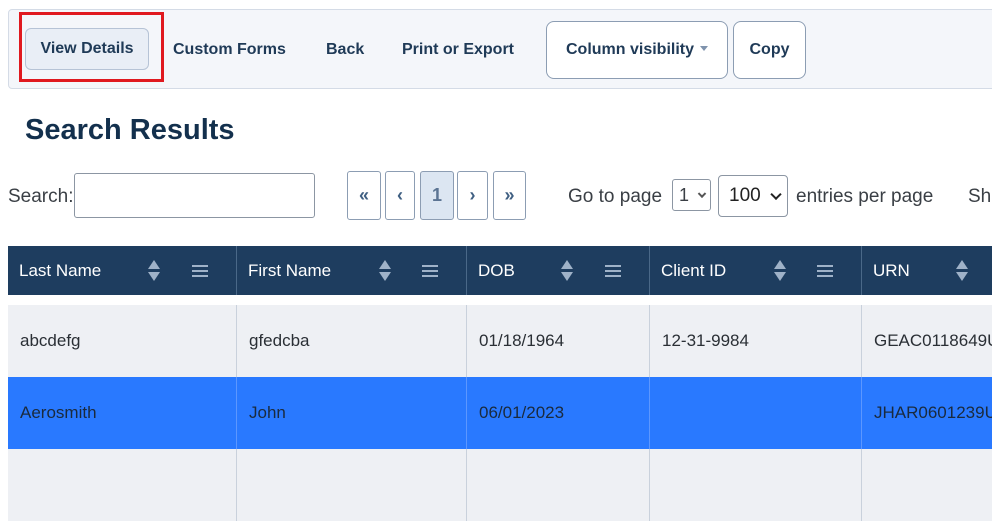 Image resolution: width=992 pixels, height=521 pixels. What do you see at coordinates (458, 50) in the screenshot?
I see `print-export-button: Print or Export` at bounding box center [458, 50].